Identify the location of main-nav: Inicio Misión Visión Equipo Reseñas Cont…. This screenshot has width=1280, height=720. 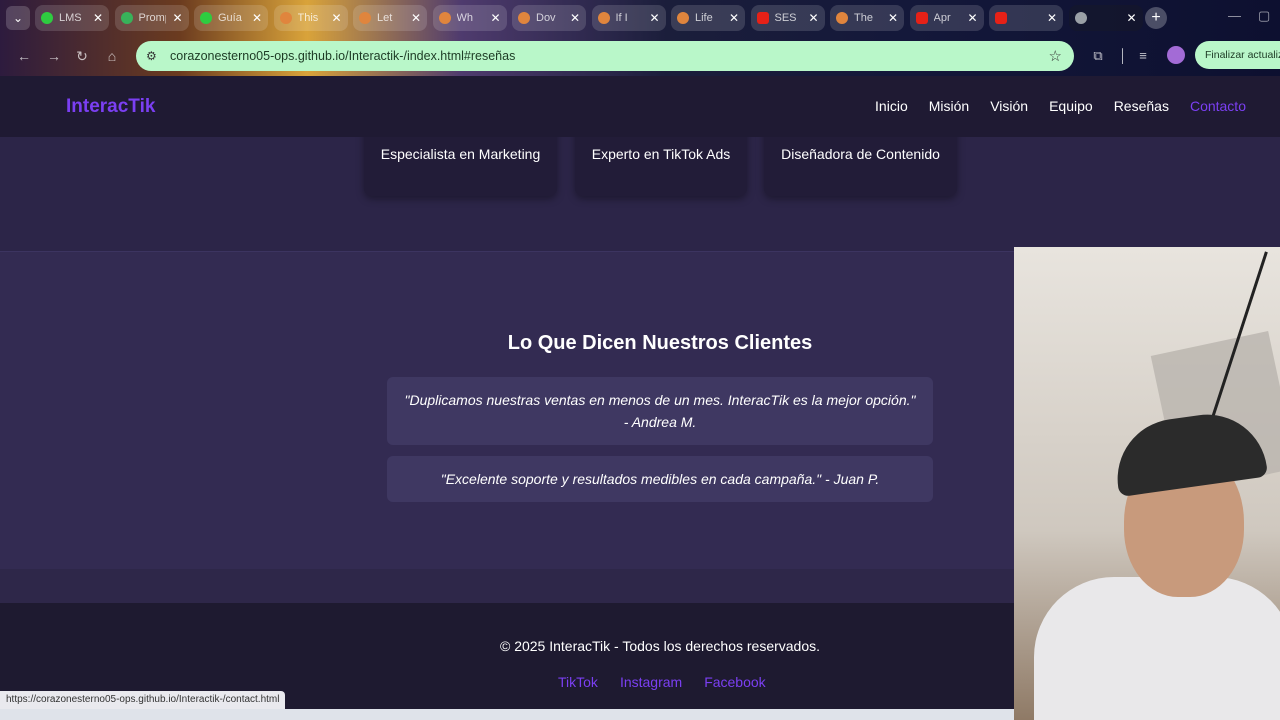
(1060, 106).